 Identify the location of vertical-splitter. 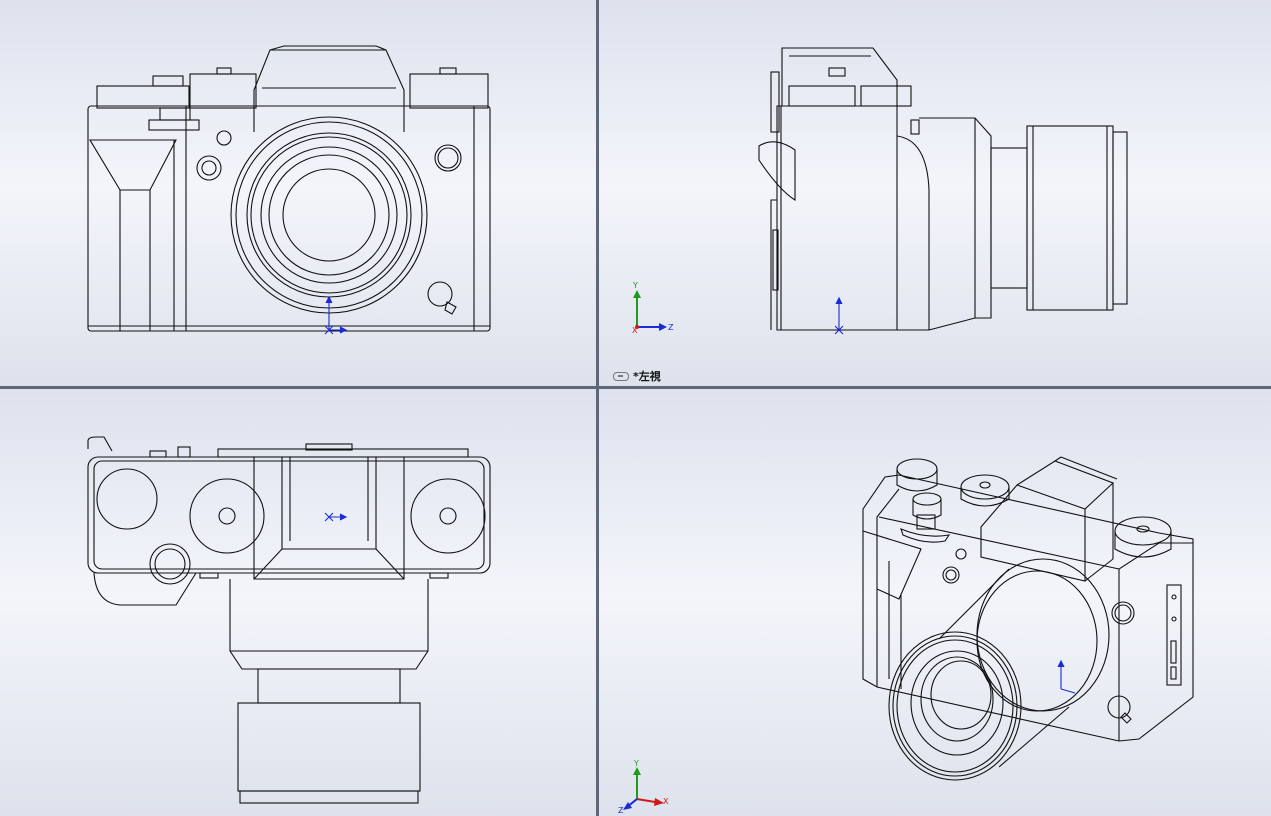
(597, 408).